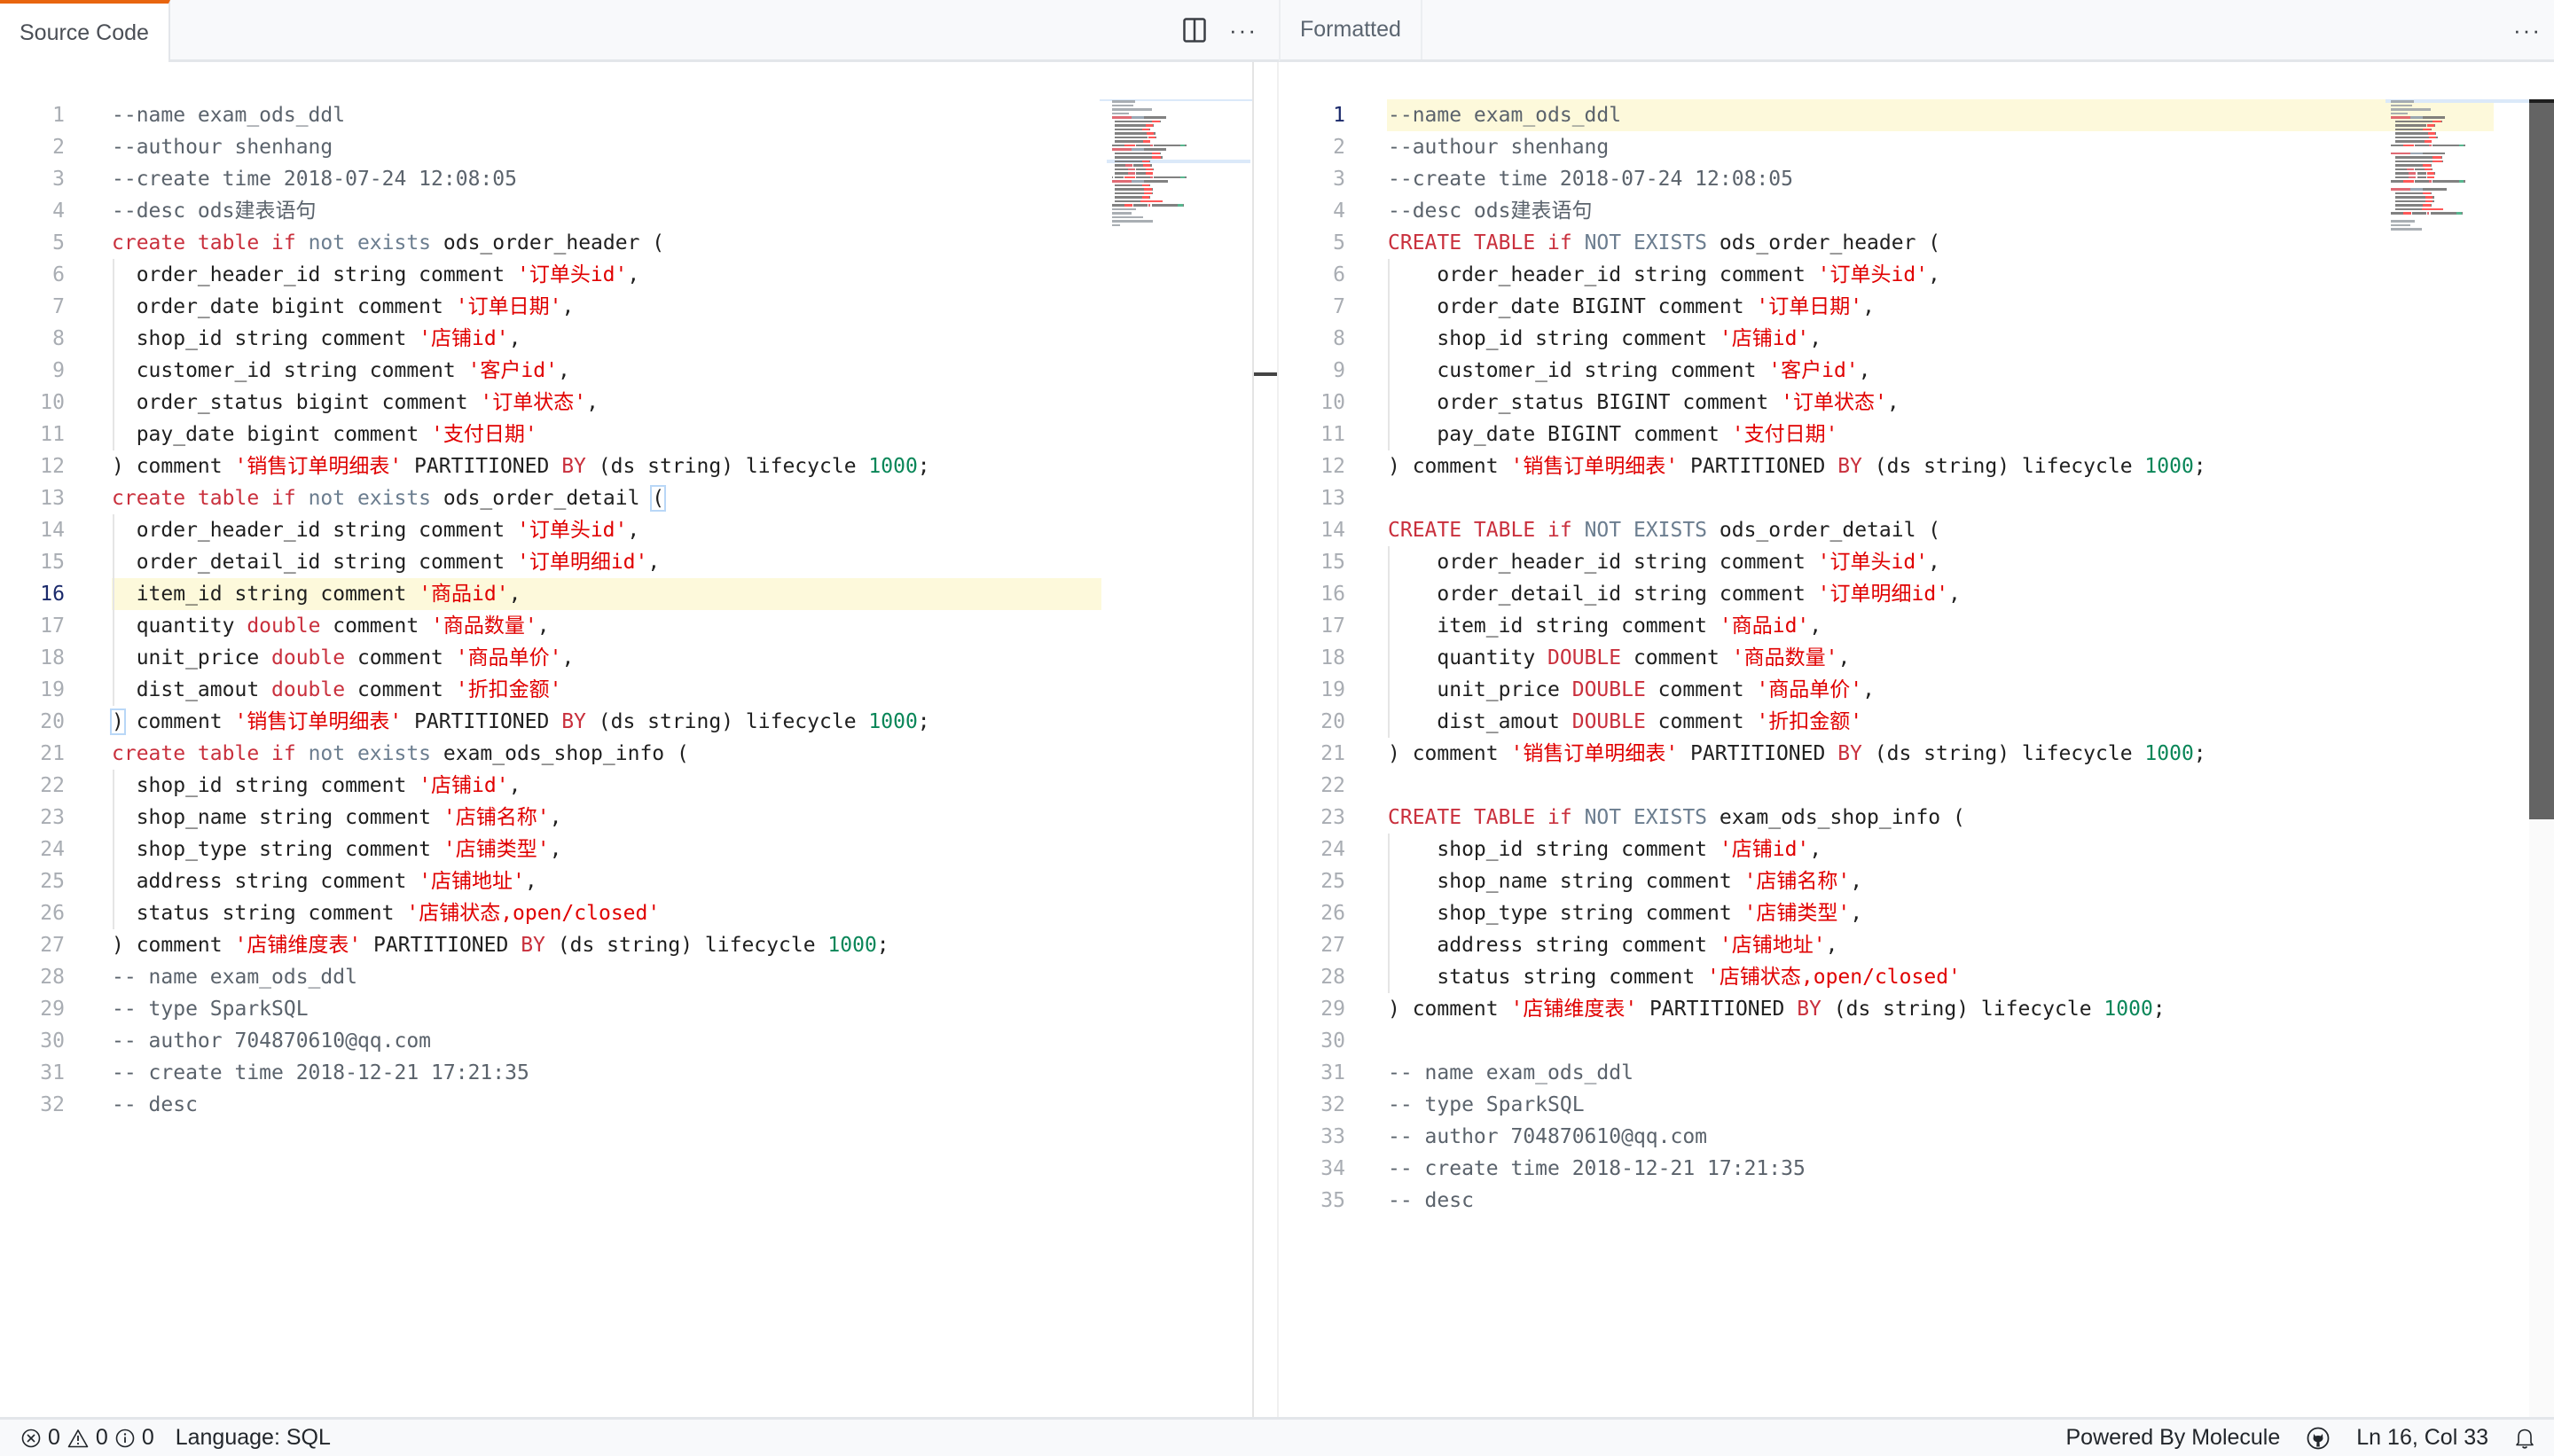 Image resolution: width=2554 pixels, height=1456 pixels. I want to click on token-kw: CREATE TABLE if, so click(1486, 817).